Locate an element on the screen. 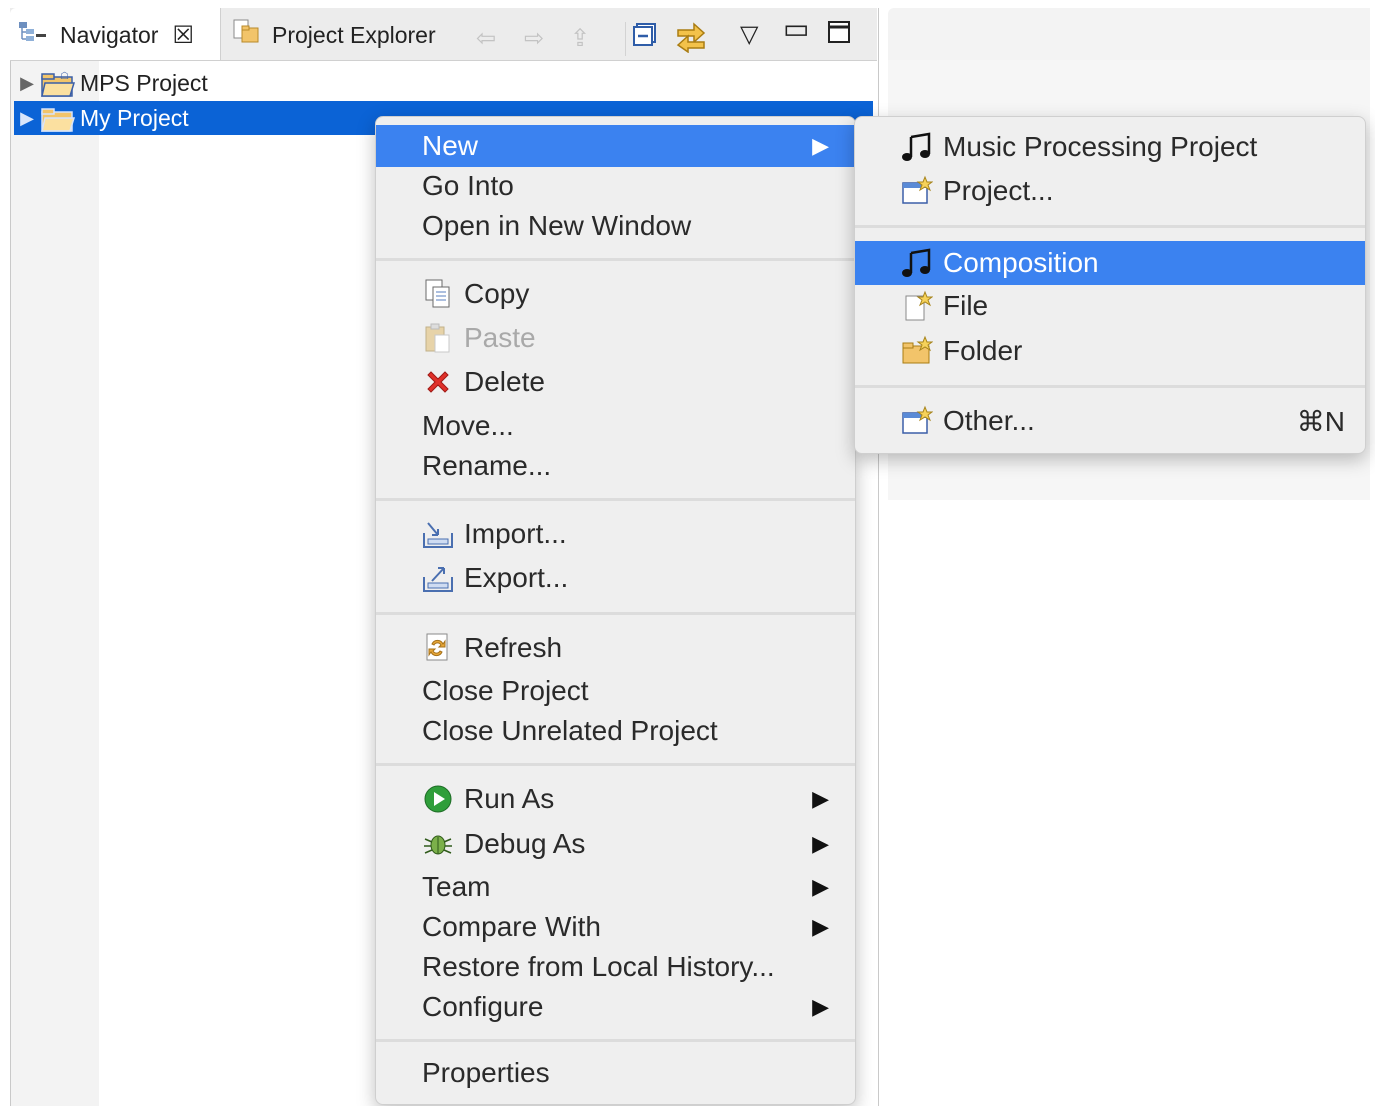  bug-icon is located at coordinates (438, 844).